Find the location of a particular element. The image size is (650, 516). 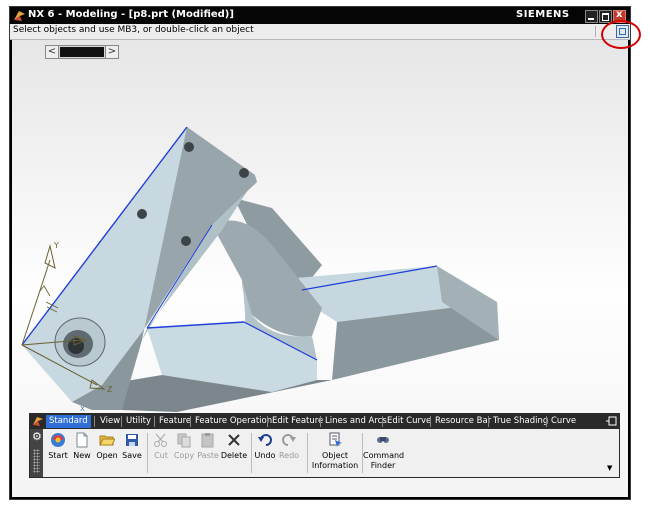

object-information-label-line1: Object is located at coordinates (335, 455).